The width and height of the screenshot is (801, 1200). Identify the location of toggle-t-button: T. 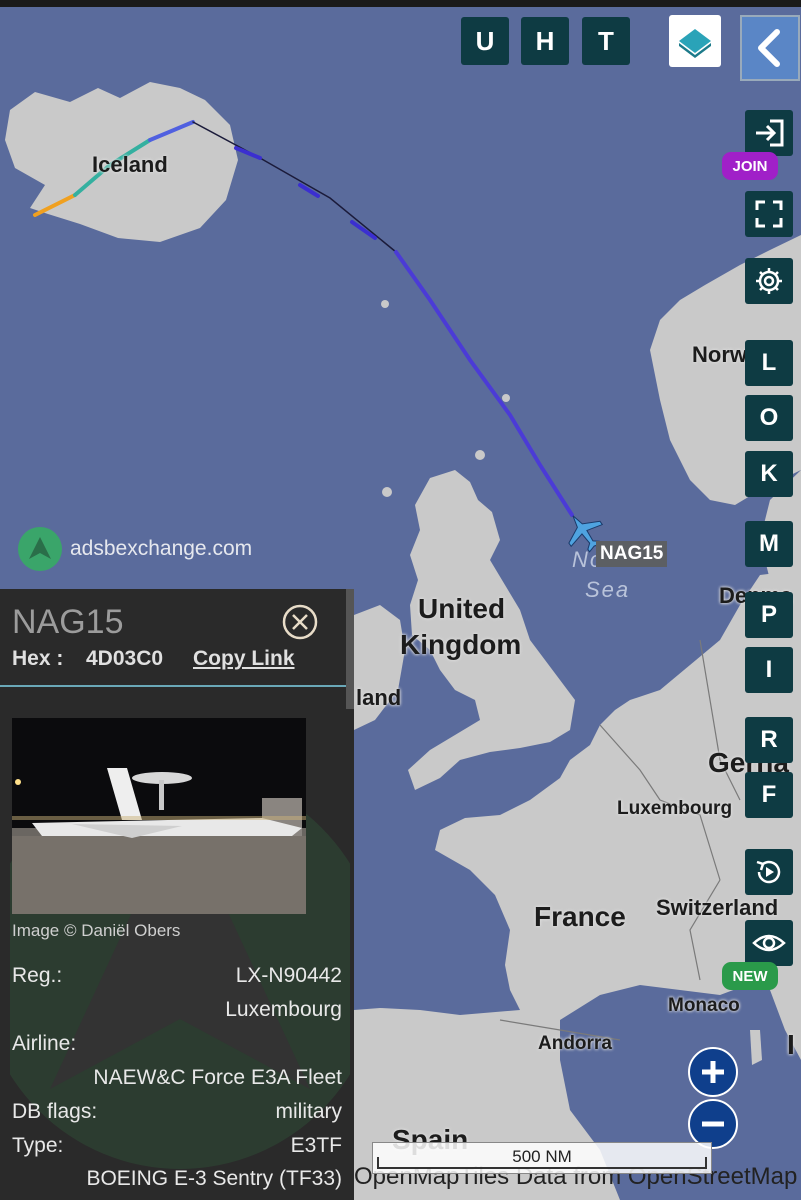
(606, 41).